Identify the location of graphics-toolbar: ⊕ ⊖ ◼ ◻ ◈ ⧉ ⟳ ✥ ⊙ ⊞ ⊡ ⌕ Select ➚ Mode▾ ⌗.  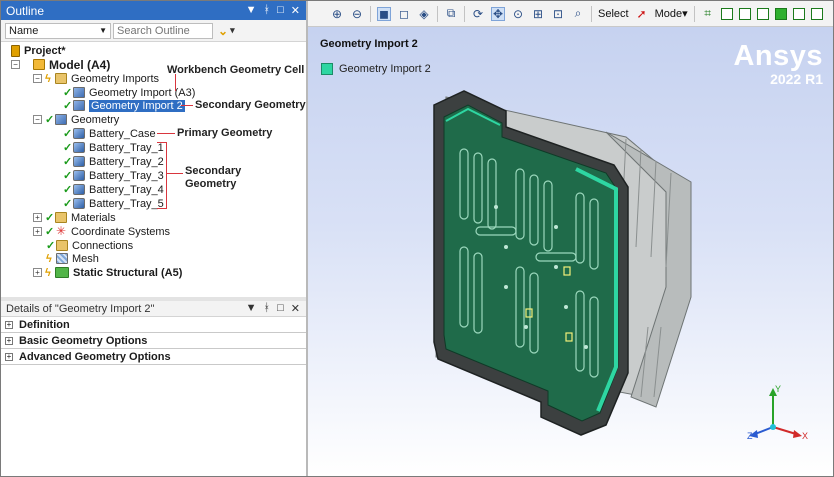
(570, 14).